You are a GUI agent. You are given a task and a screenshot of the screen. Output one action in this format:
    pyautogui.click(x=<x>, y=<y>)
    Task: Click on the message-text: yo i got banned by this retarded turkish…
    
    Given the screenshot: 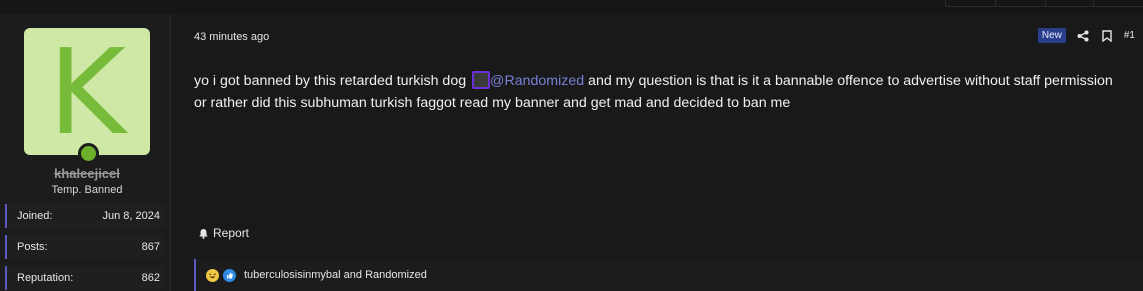 What is the action you would take?
    pyautogui.click(x=332, y=81)
    